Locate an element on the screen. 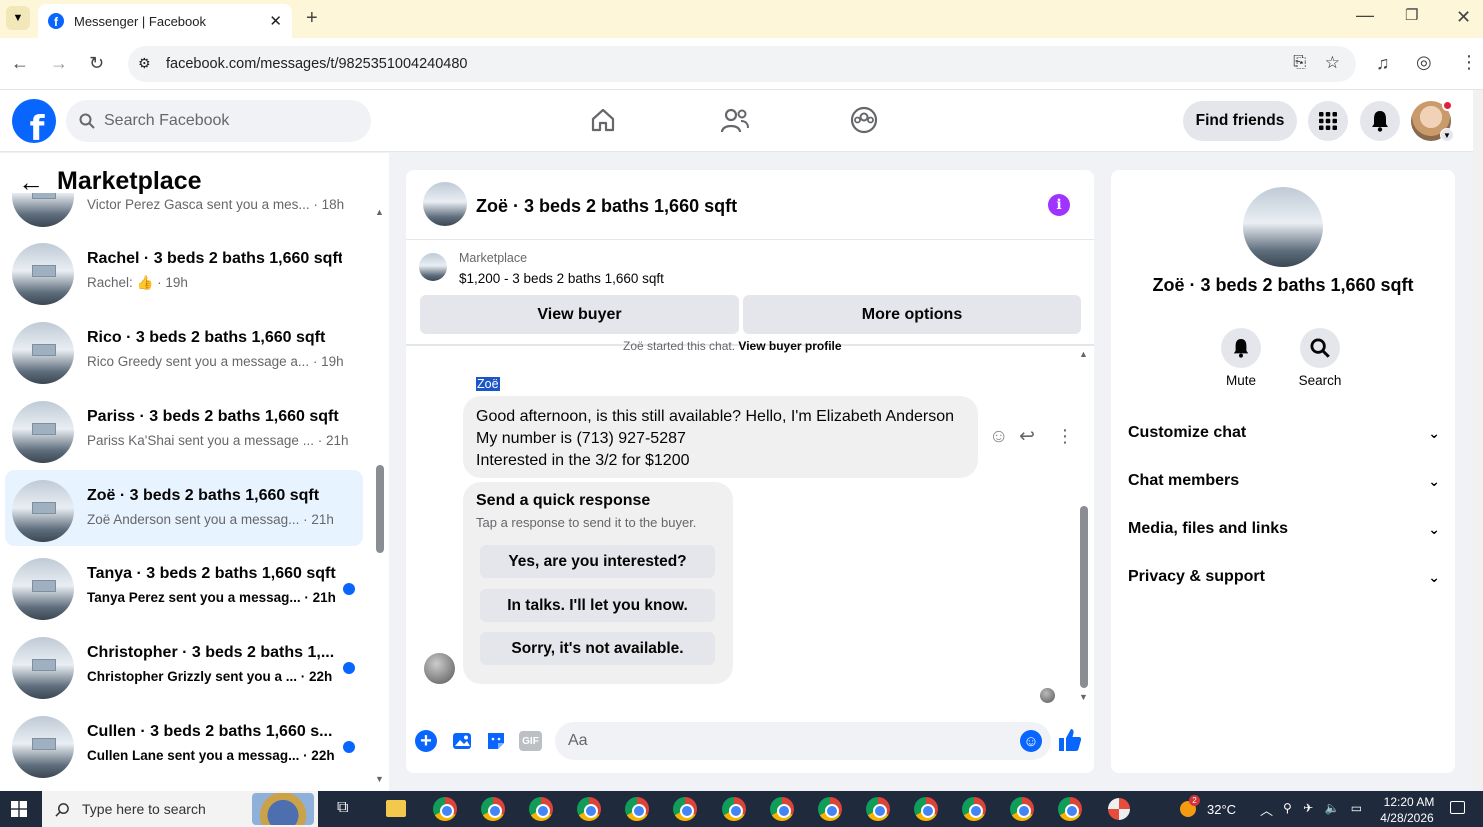 The height and width of the screenshot is (827, 1483). add-actions-icon: + is located at coordinates (426, 741).